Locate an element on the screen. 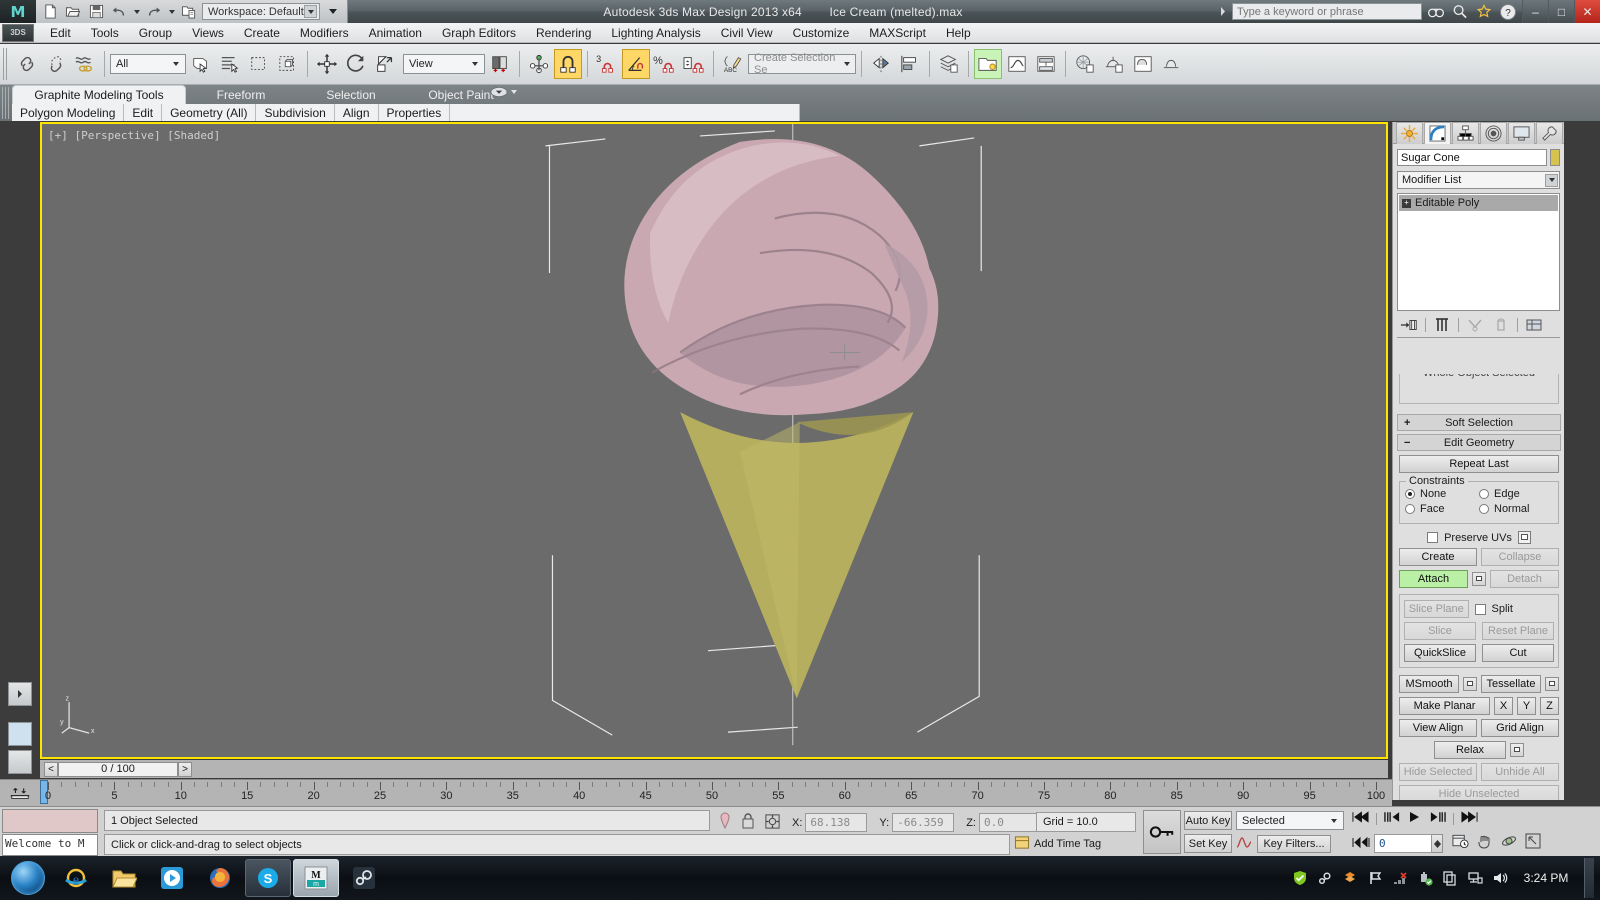 The image size is (1600, 900). favorites-star-icon is located at coordinates (1484, 12).